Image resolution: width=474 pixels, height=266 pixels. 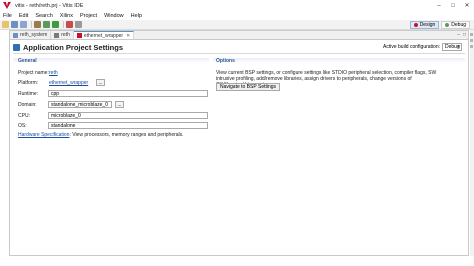 I want to click on settings-page-icon, so click(x=16, y=47).